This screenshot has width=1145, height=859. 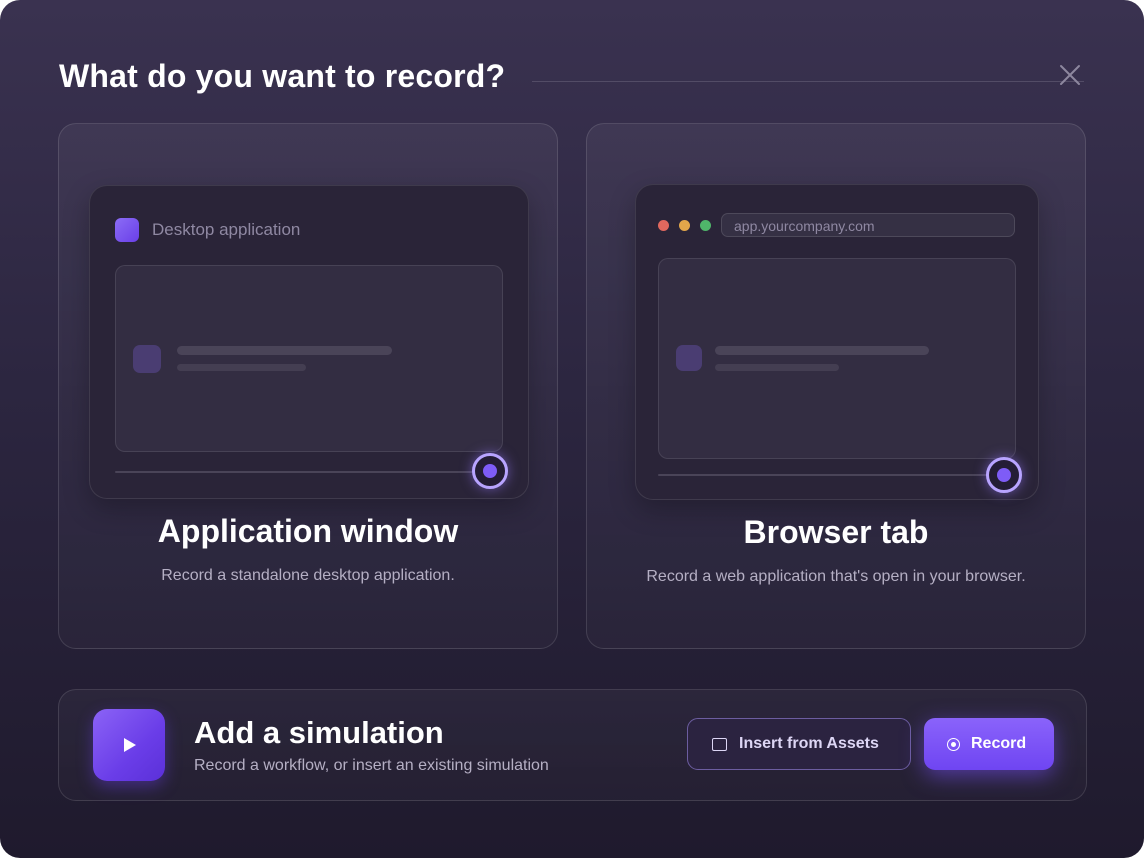 What do you see at coordinates (705, 225) in the screenshot?
I see `maximize-dot-icon` at bounding box center [705, 225].